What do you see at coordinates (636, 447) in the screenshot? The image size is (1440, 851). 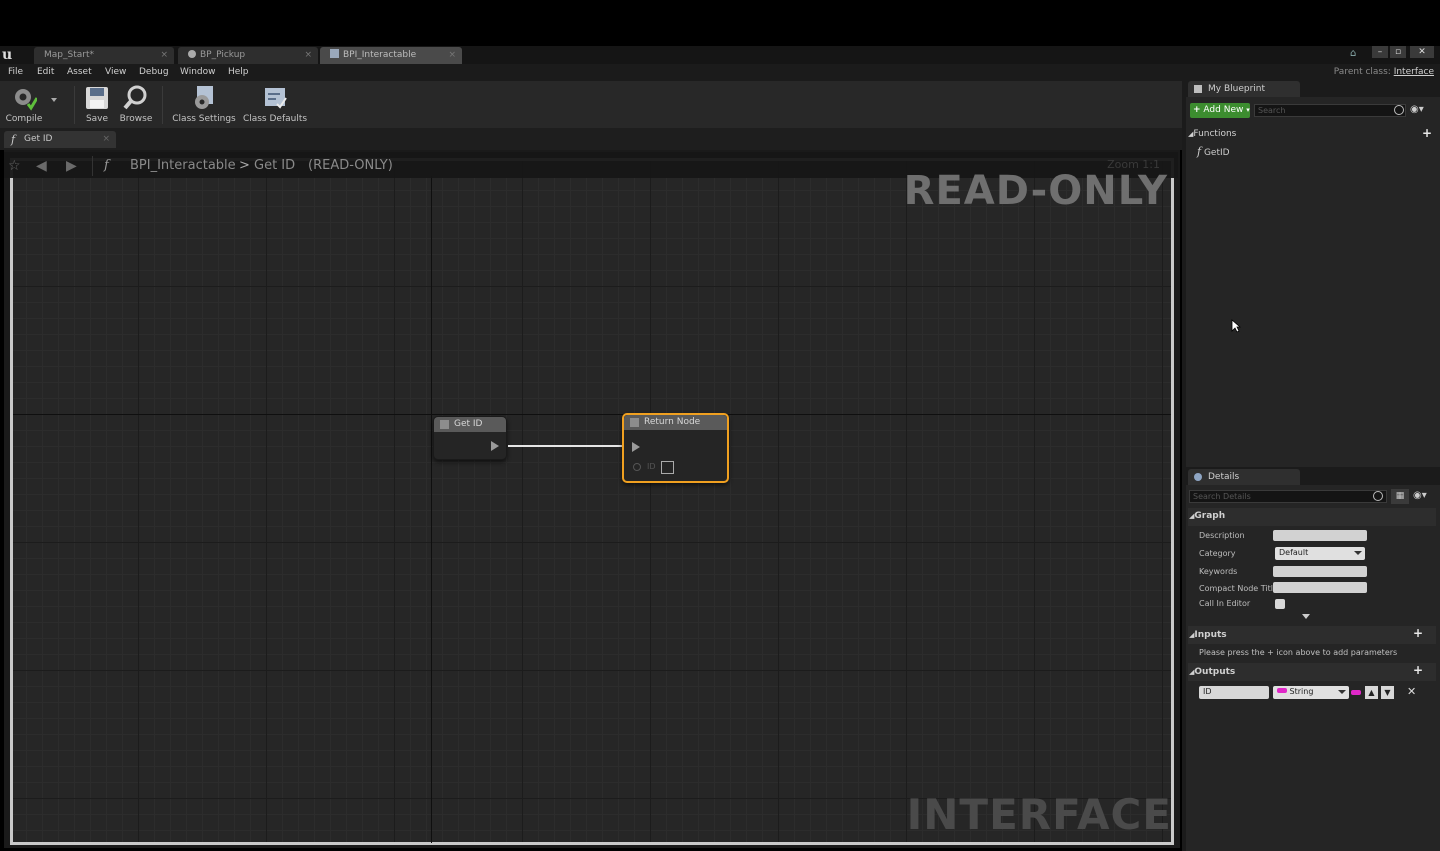 I see `exec-in-pin` at bounding box center [636, 447].